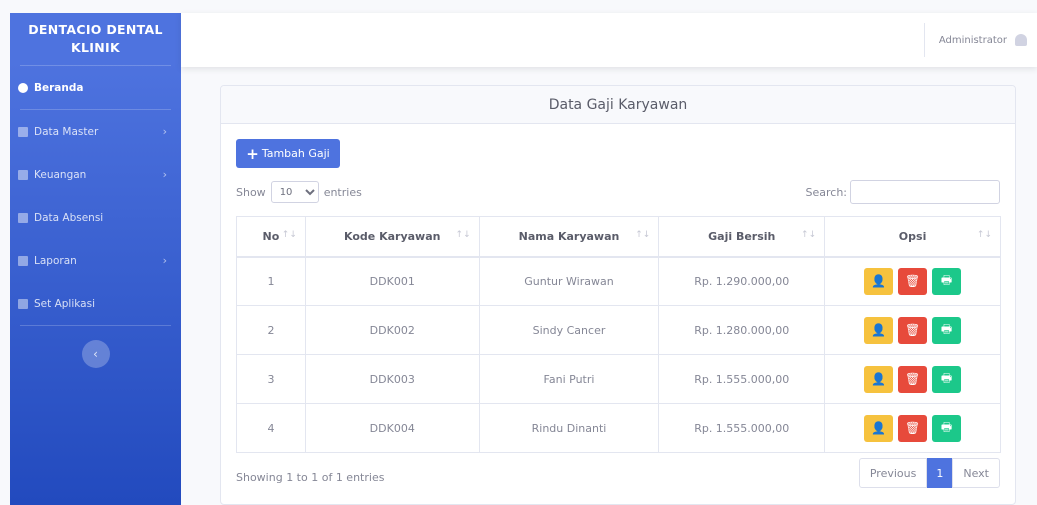 The image size is (1037, 505). Describe the element at coordinates (23, 303) in the screenshot. I see `gear-icon` at that location.